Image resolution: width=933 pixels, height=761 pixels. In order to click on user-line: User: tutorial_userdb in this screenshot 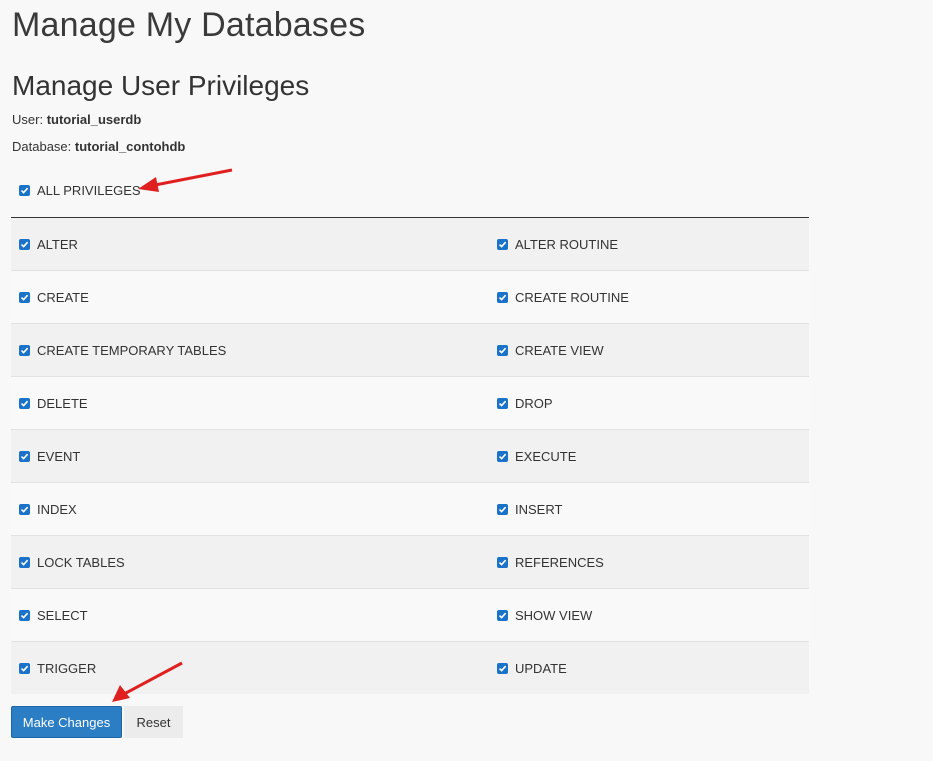, I will do `click(76, 119)`.